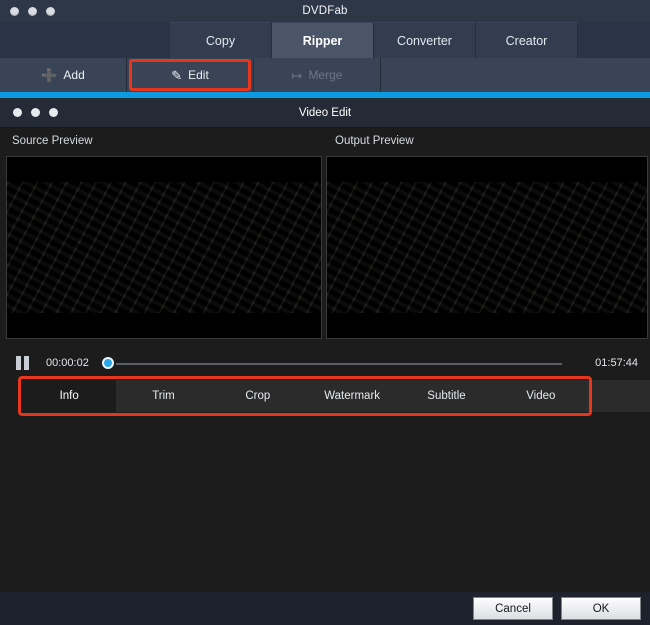 The image size is (650, 625). I want to click on merge-icon: ↦, so click(297, 75).